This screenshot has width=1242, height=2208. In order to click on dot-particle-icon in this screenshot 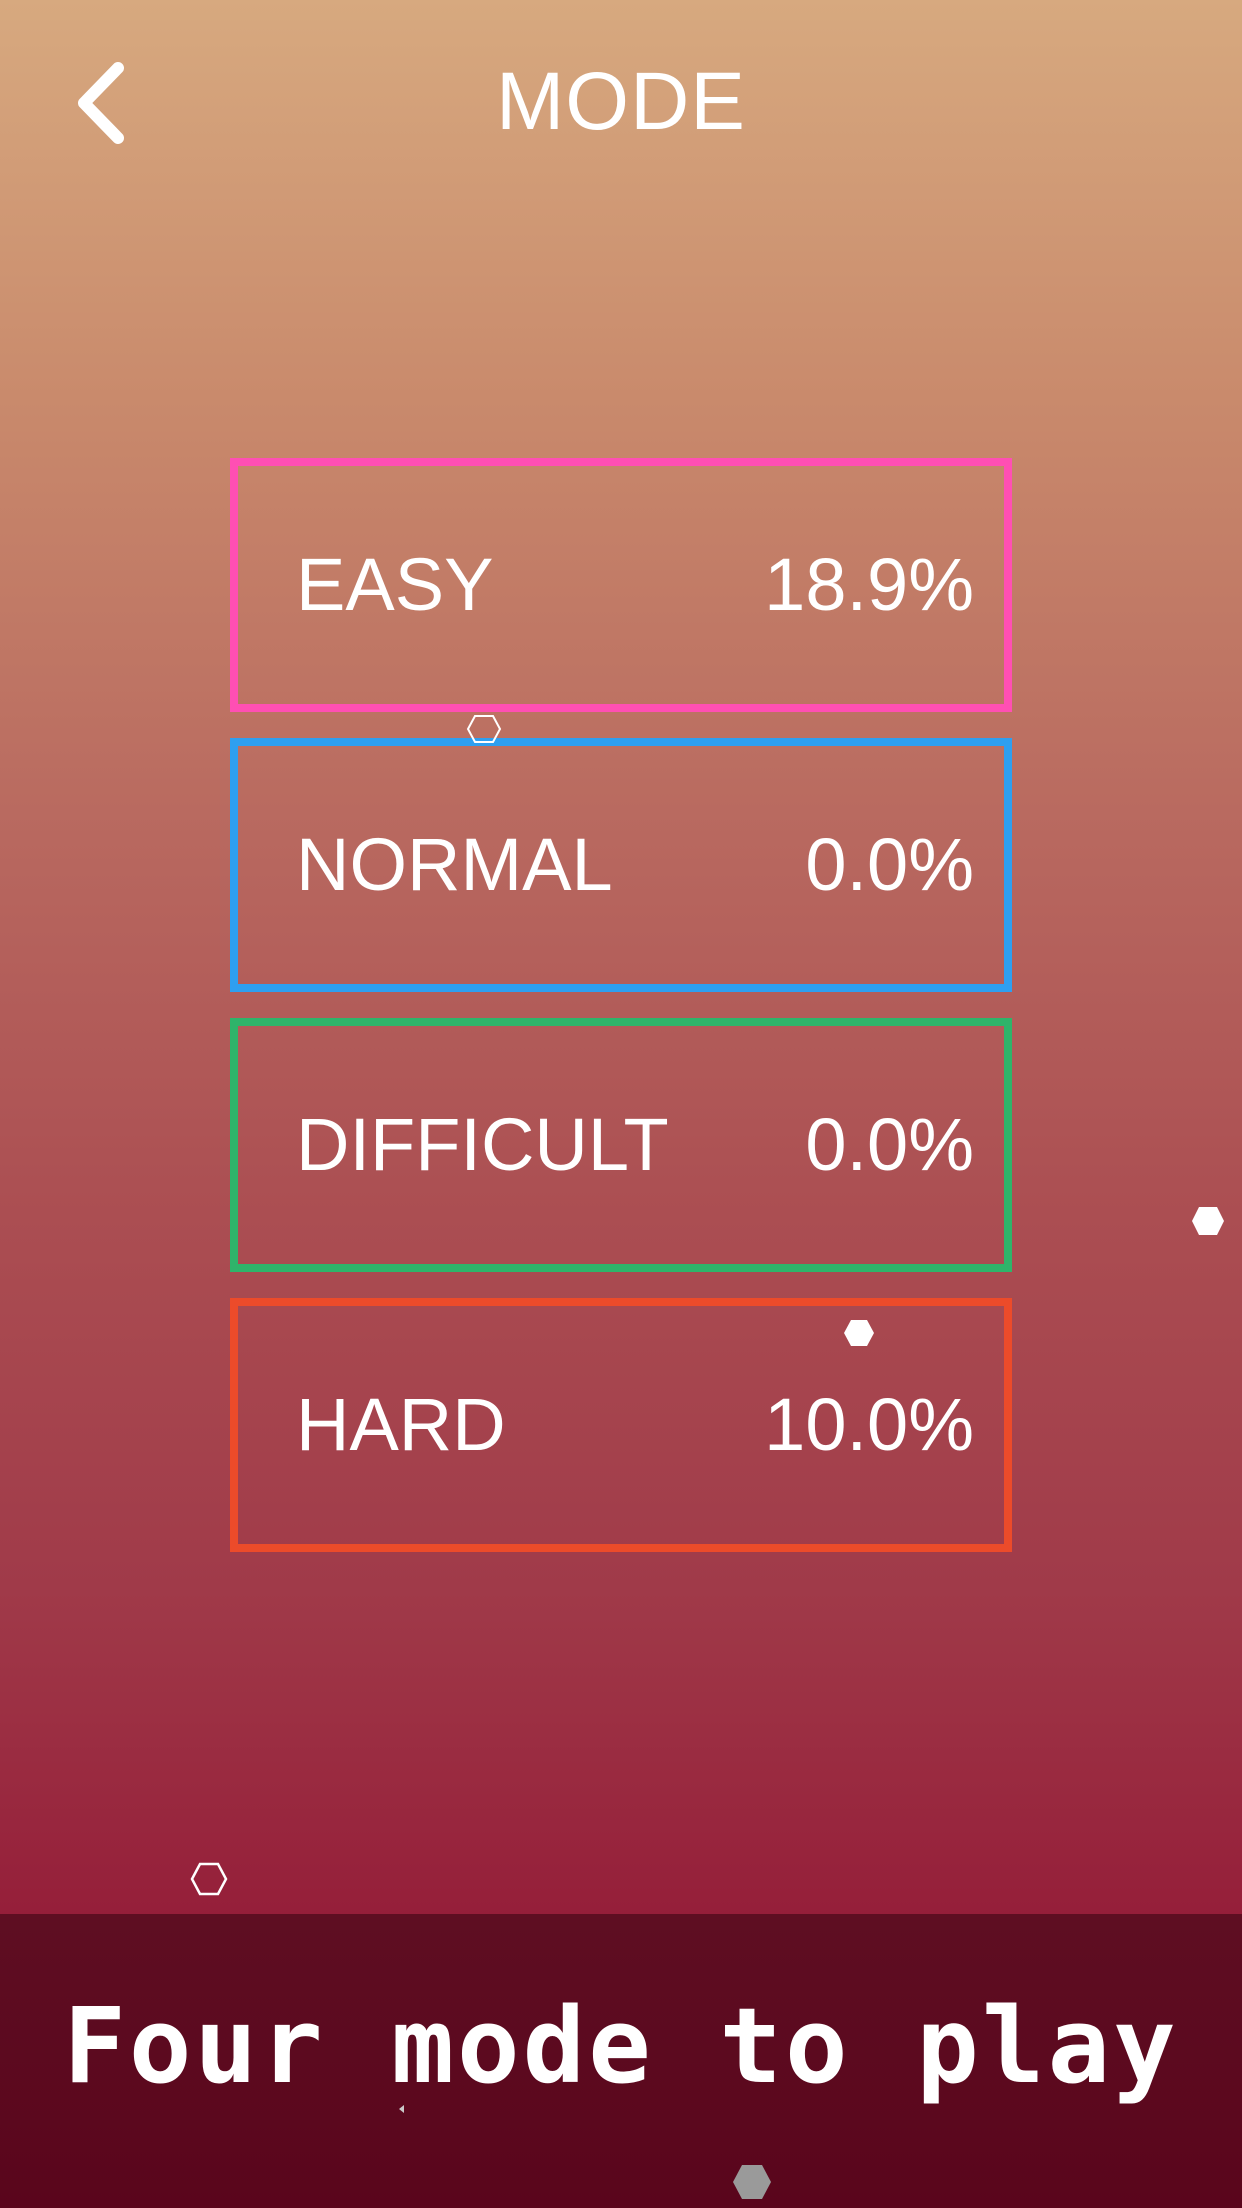, I will do `click(401, 2109)`.